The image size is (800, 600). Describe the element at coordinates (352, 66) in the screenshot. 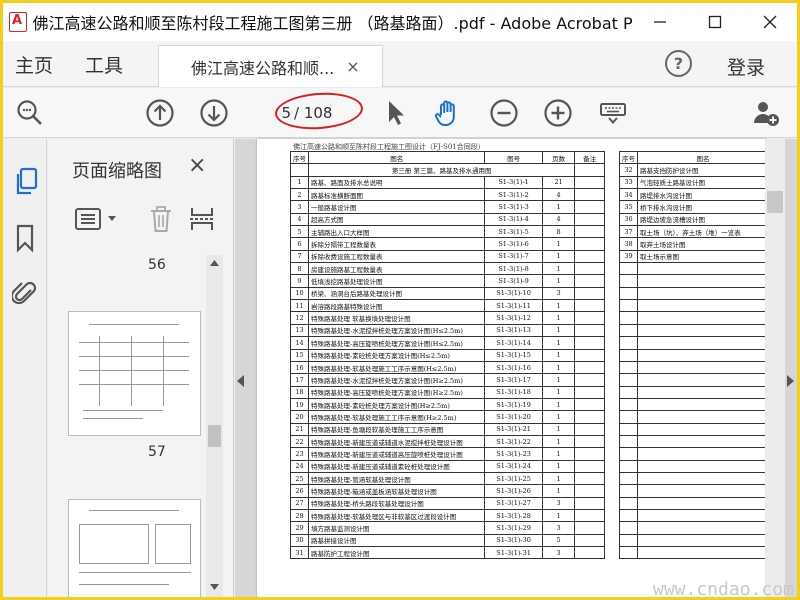

I see `document-tab-close-button: ×` at that location.